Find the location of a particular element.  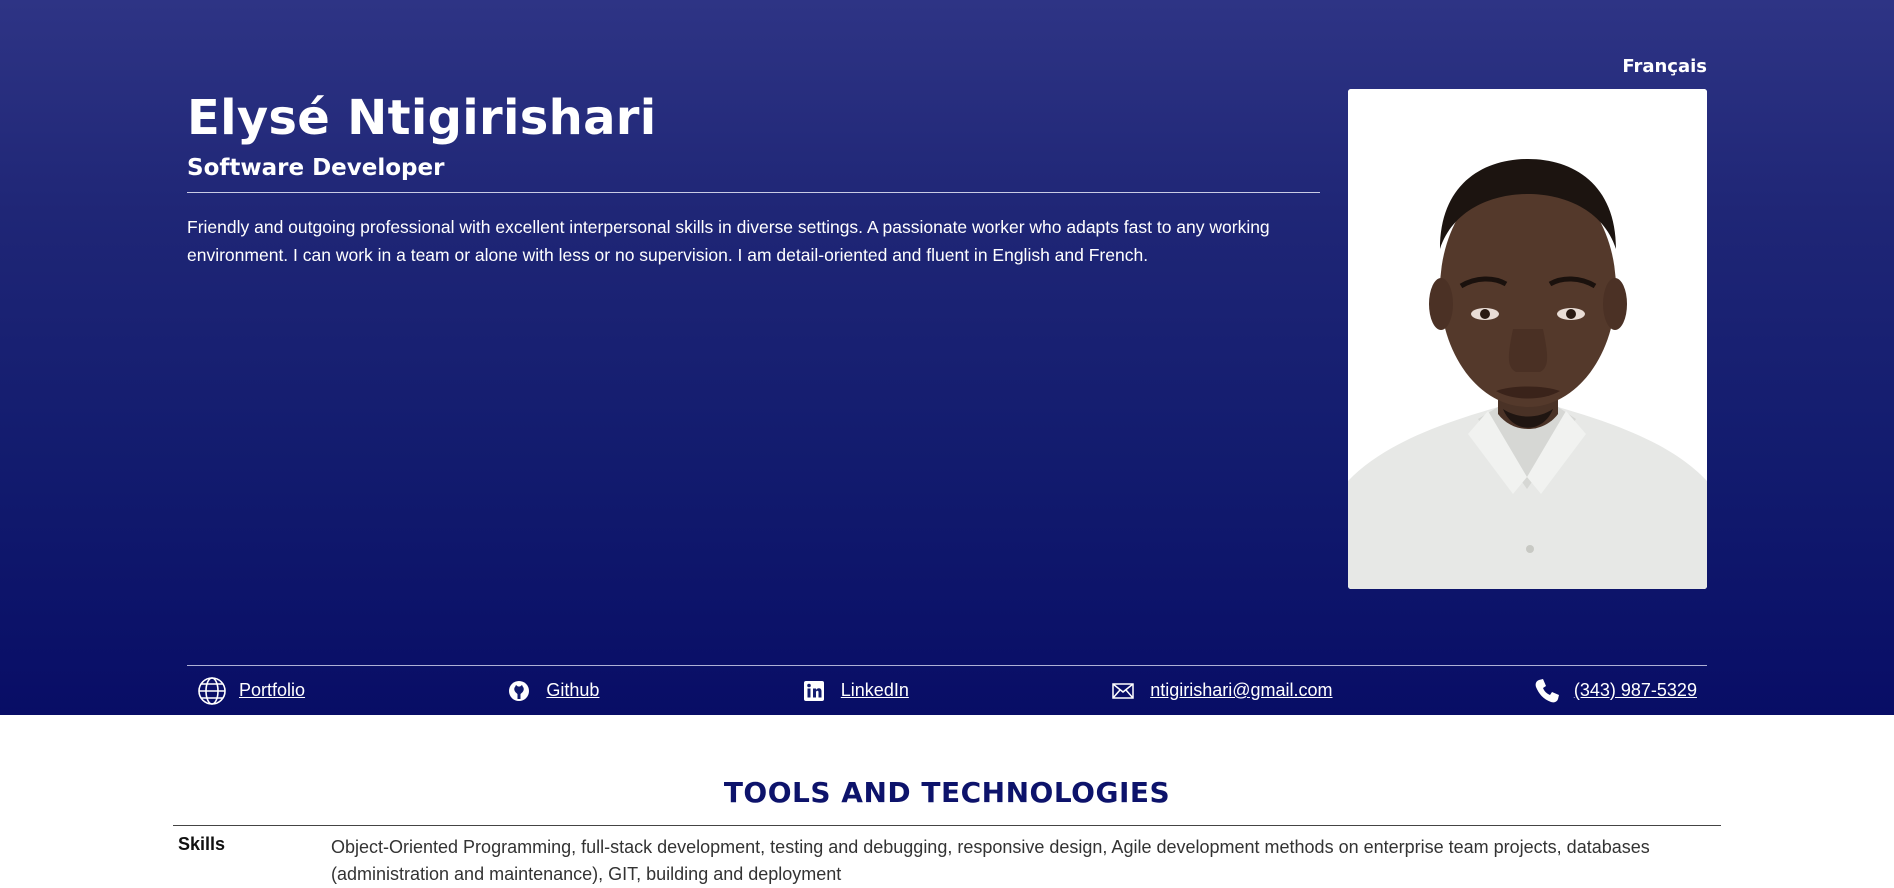

job-title: Software Developer is located at coordinates (316, 168).